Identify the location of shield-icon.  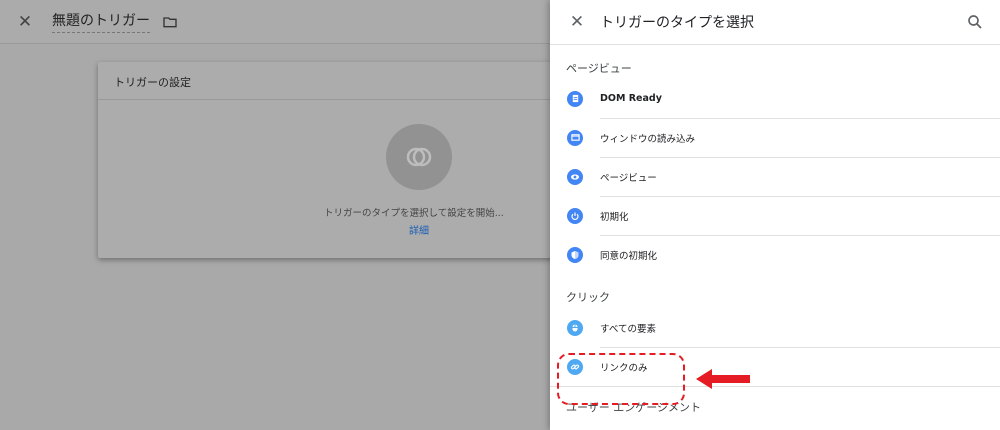
(575, 254).